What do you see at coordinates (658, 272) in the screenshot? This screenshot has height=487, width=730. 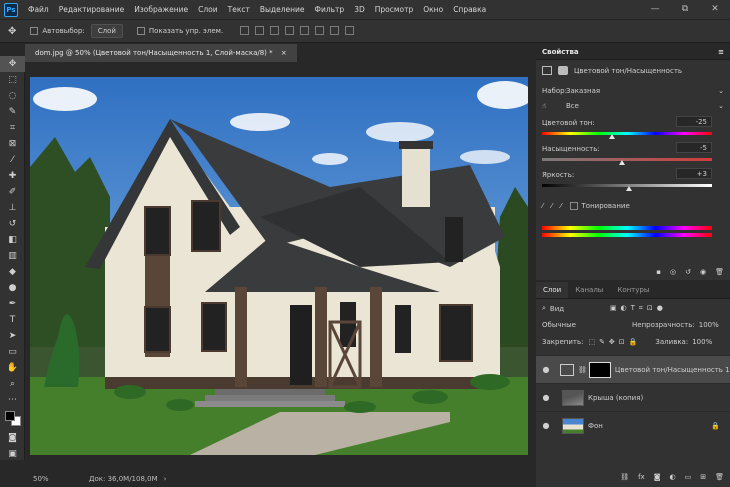 I see `clip-to-layer-icon: ▪` at bounding box center [658, 272].